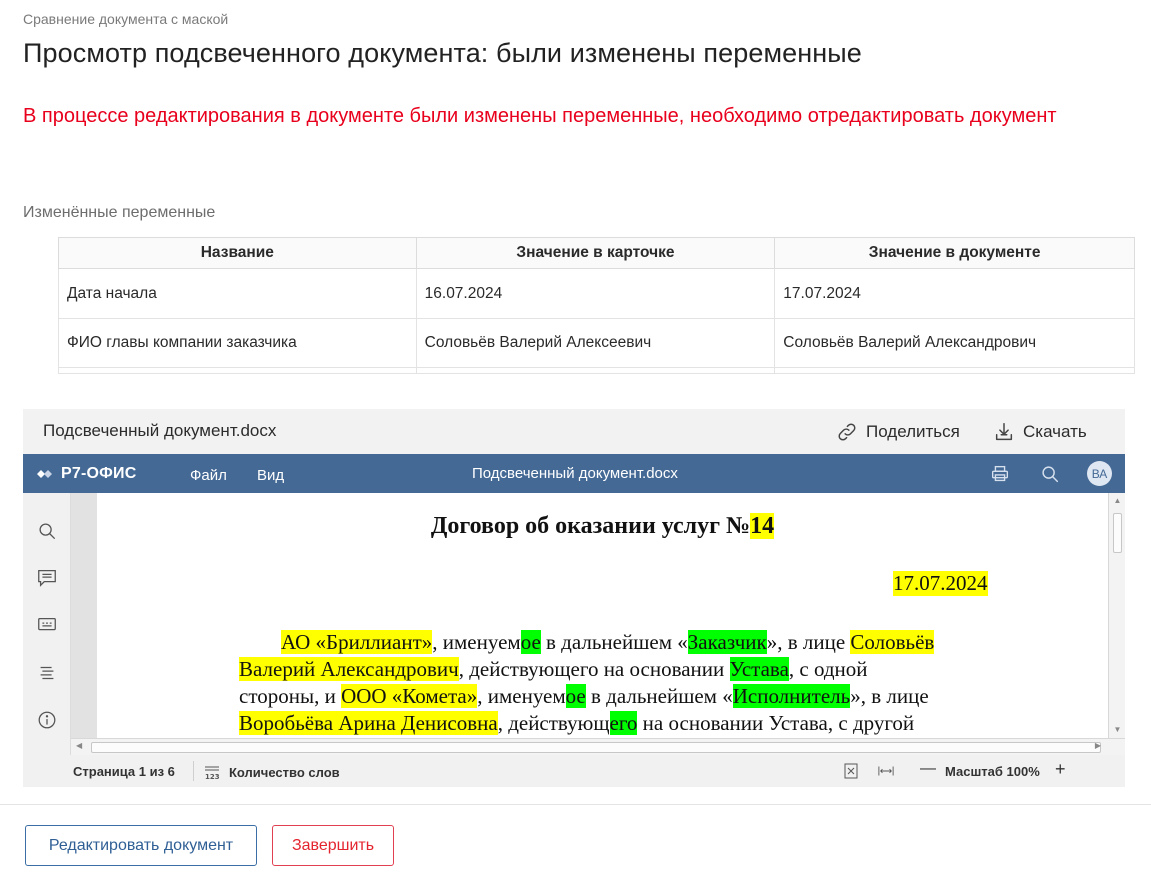 This screenshot has height=877, width=1151. What do you see at coordinates (1004, 432) in the screenshot?
I see `download-icon` at bounding box center [1004, 432].